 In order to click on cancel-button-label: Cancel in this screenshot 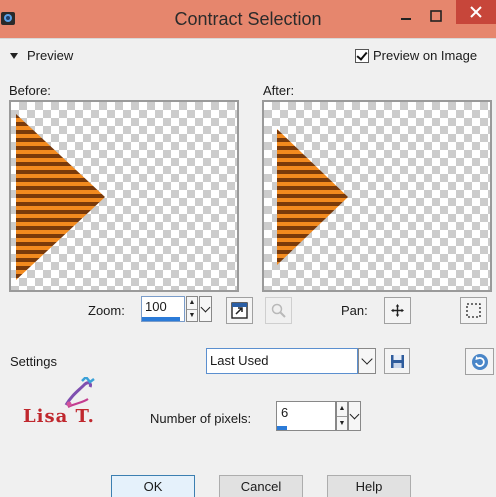, I will do `click(261, 486)`.